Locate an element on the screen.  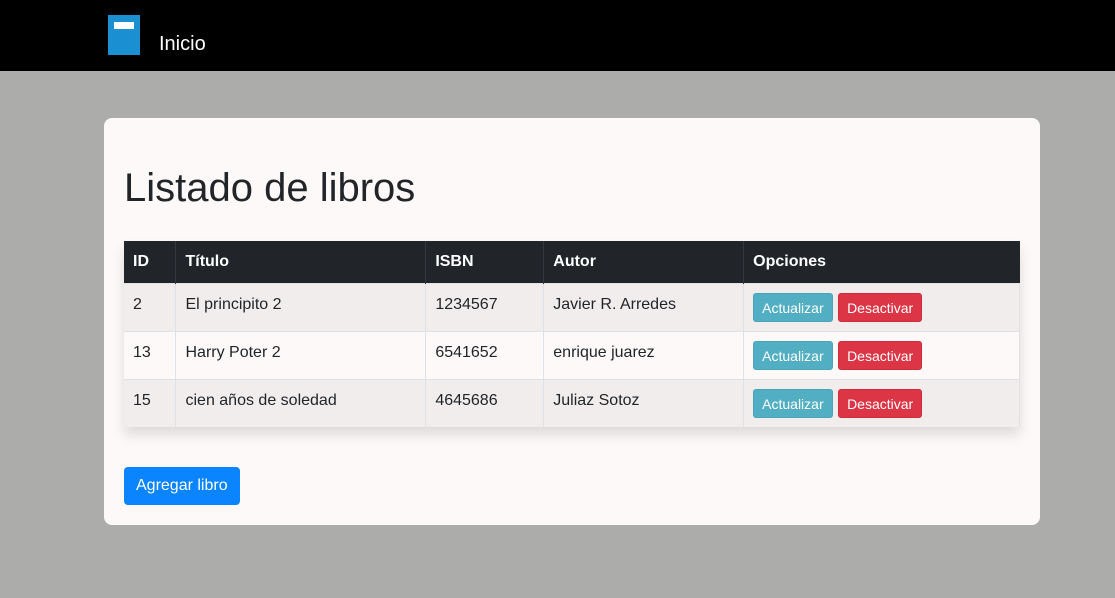
cell-titulo: cien años de soledad is located at coordinates (301, 403).